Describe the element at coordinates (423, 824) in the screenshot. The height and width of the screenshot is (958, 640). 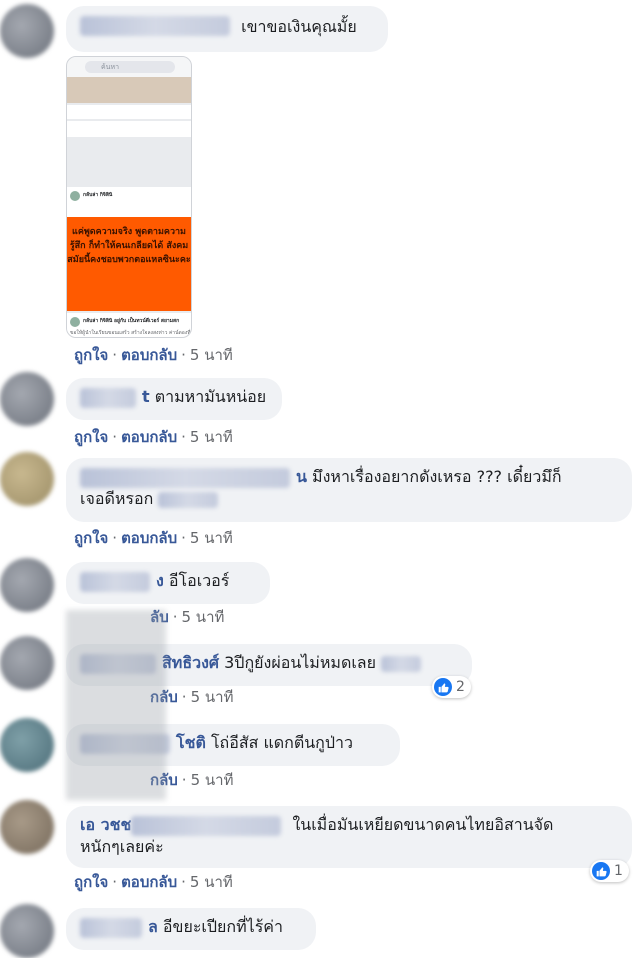
I see `comment-text-line1: ในเมื่อมันเหยียดขนาดคนไทยอิสานจัด` at that location.